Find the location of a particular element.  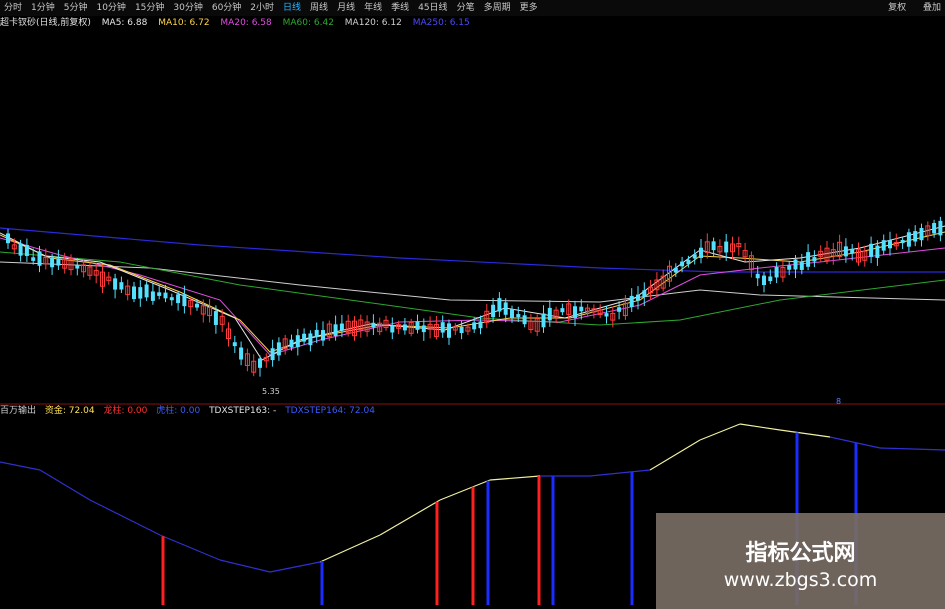

watermark: 指标公式网 www.zbgs3.com is located at coordinates (800, 561).